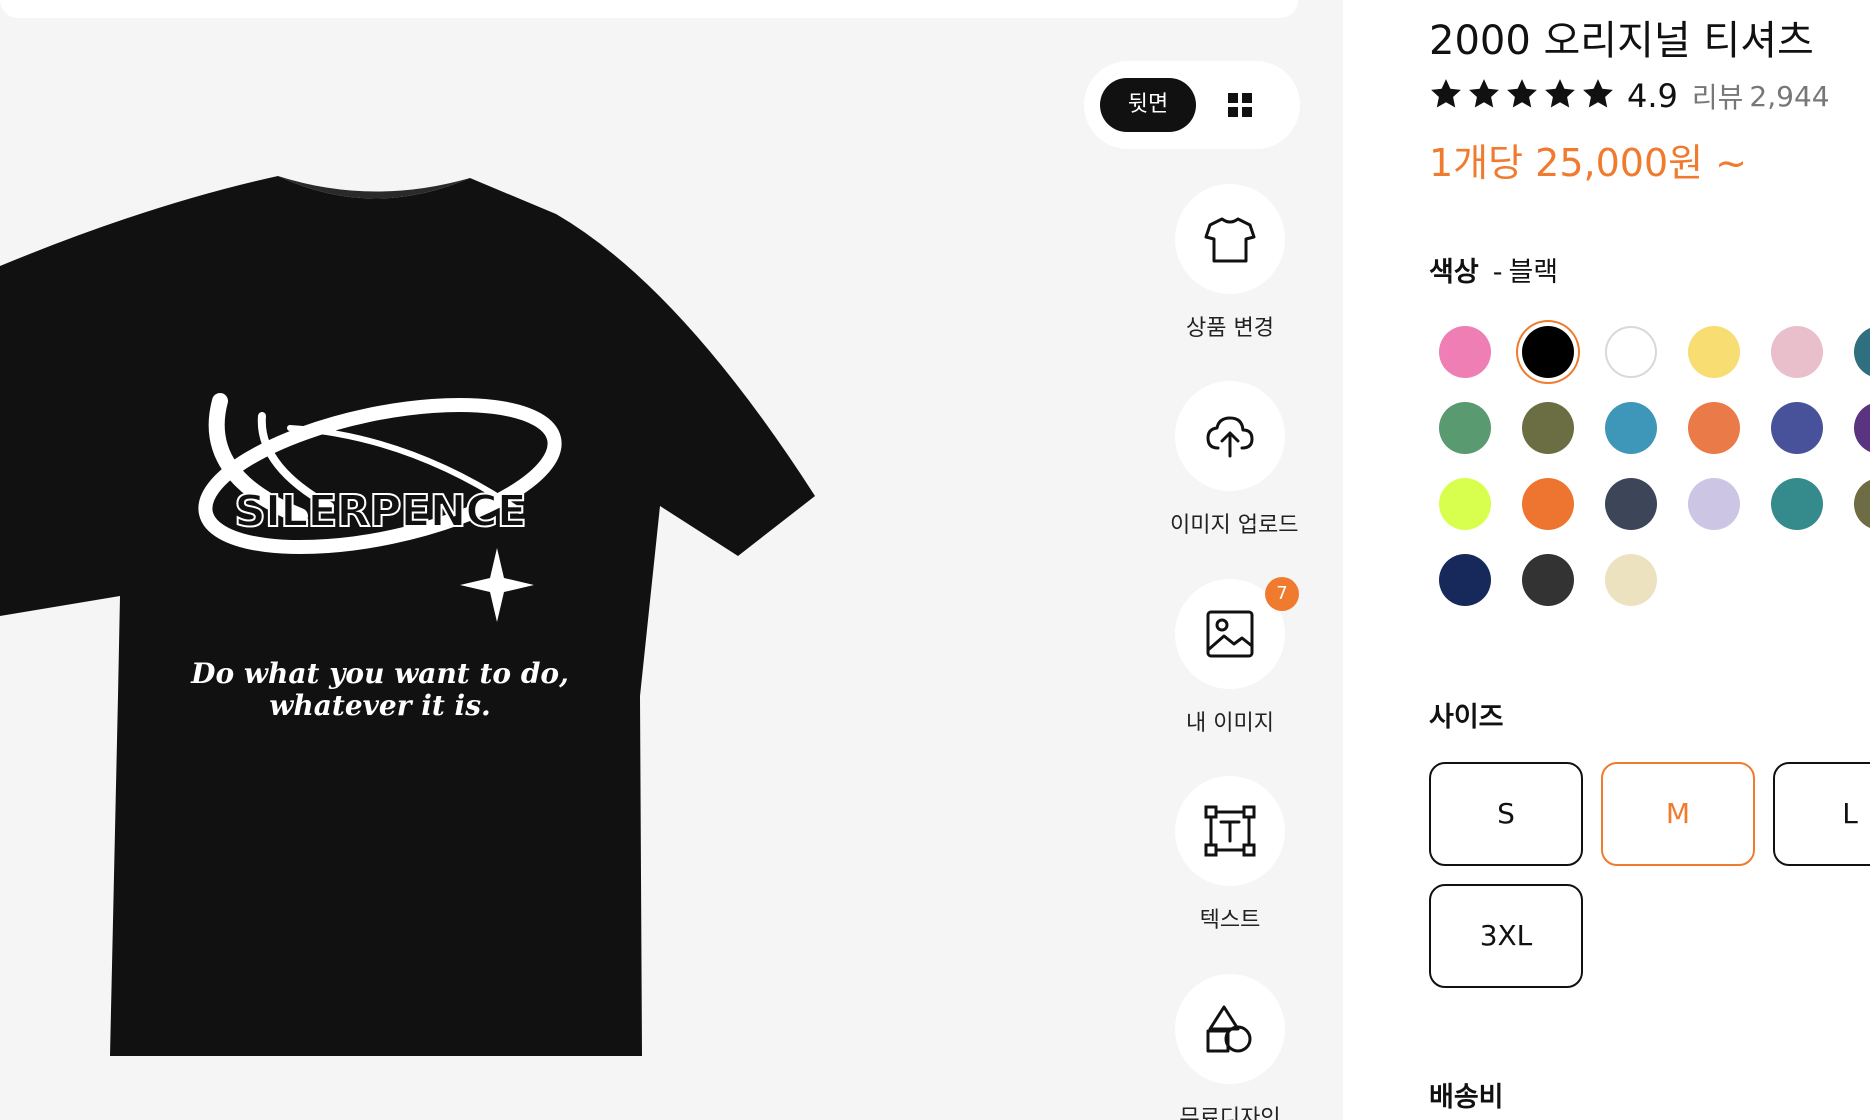  Describe the element at coordinates (1621, 41) in the screenshot. I see `product-title: 2000 오리지널 티셔츠` at that location.